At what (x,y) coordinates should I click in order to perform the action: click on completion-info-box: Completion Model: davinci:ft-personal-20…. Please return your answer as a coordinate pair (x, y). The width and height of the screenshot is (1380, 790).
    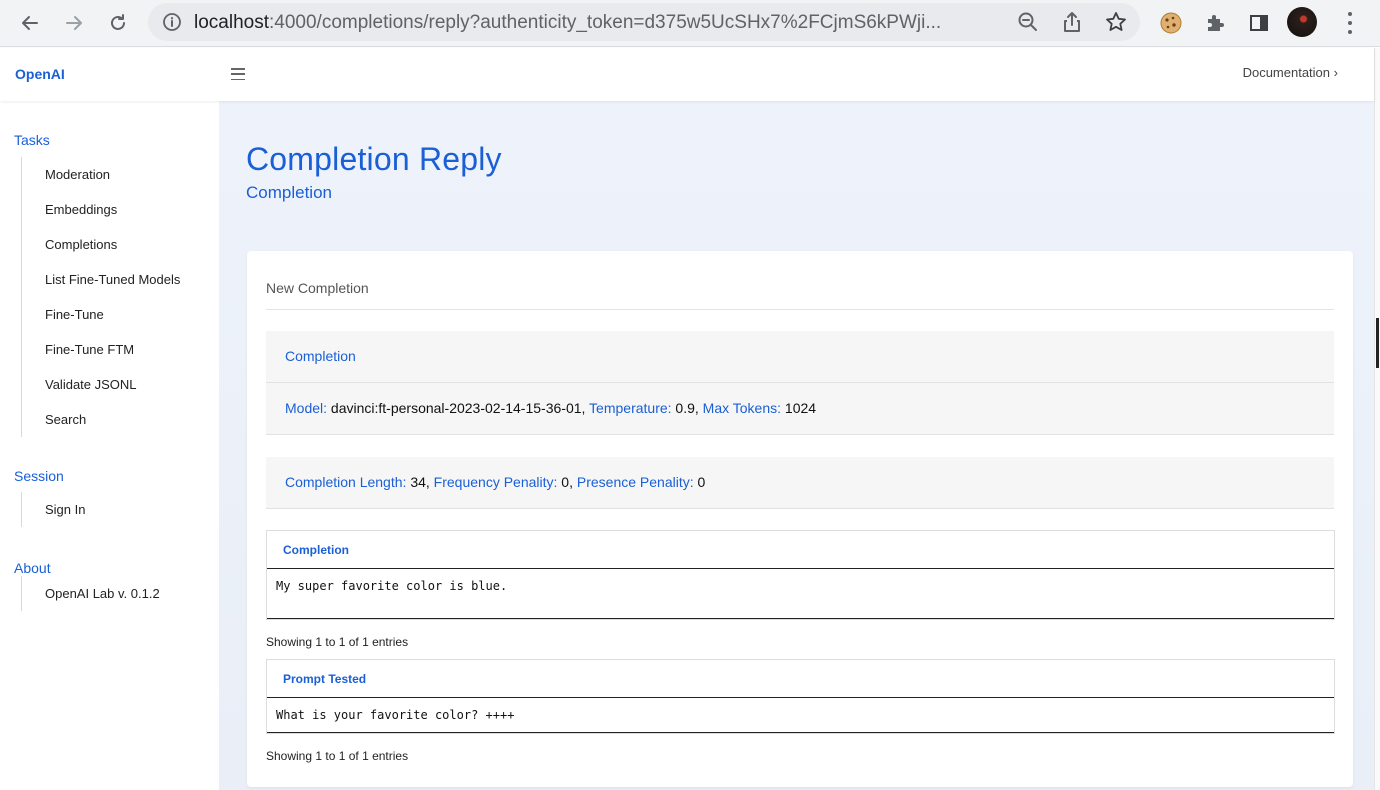
    Looking at the image, I should click on (800, 383).